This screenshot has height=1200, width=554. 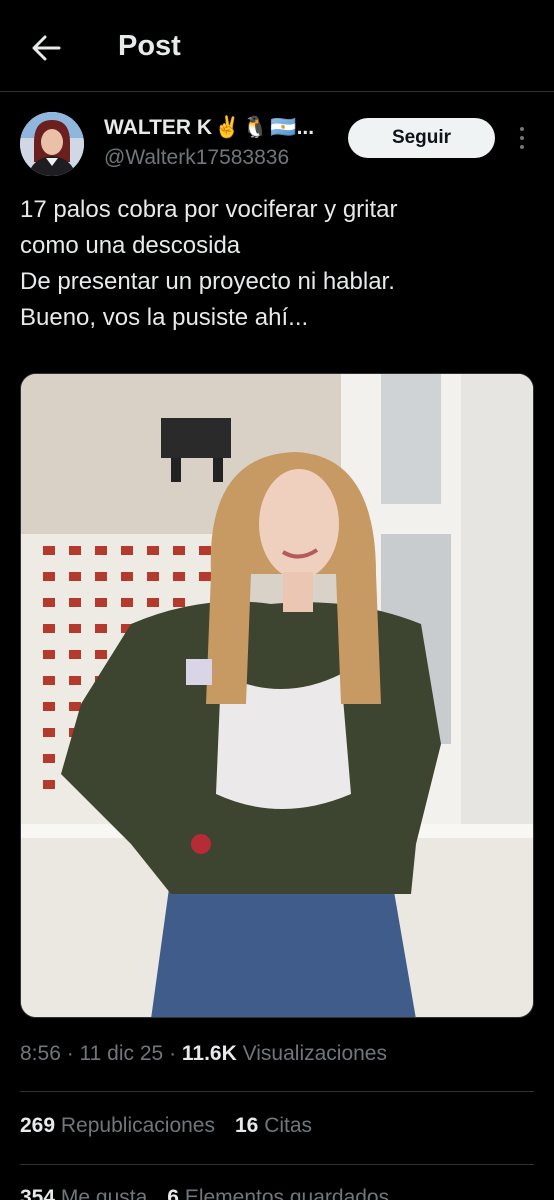 I want to click on penguin-emoji: 🐧, so click(x=255, y=127).